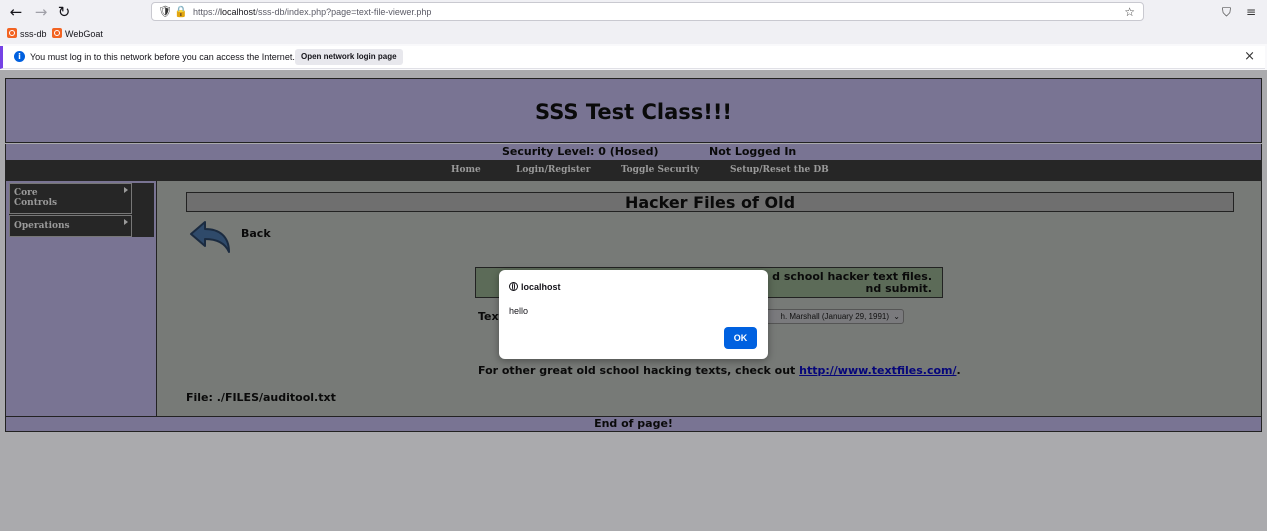  Describe the element at coordinates (256, 234) in the screenshot. I see `back-link: Back` at that location.